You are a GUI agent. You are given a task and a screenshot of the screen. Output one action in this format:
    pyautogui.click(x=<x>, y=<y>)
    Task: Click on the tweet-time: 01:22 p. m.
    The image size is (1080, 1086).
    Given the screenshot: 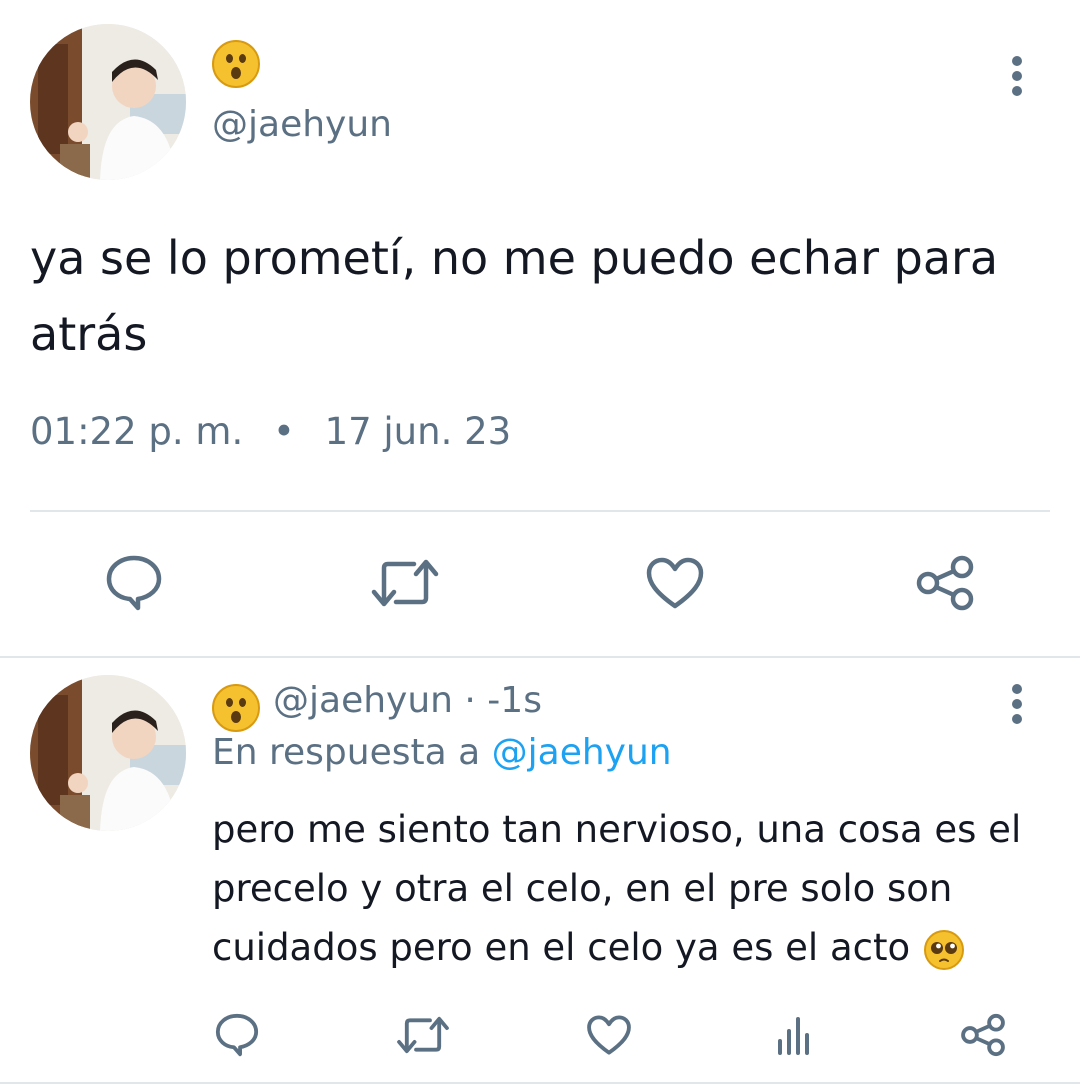 What is the action you would take?
    pyautogui.click(x=137, y=431)
    